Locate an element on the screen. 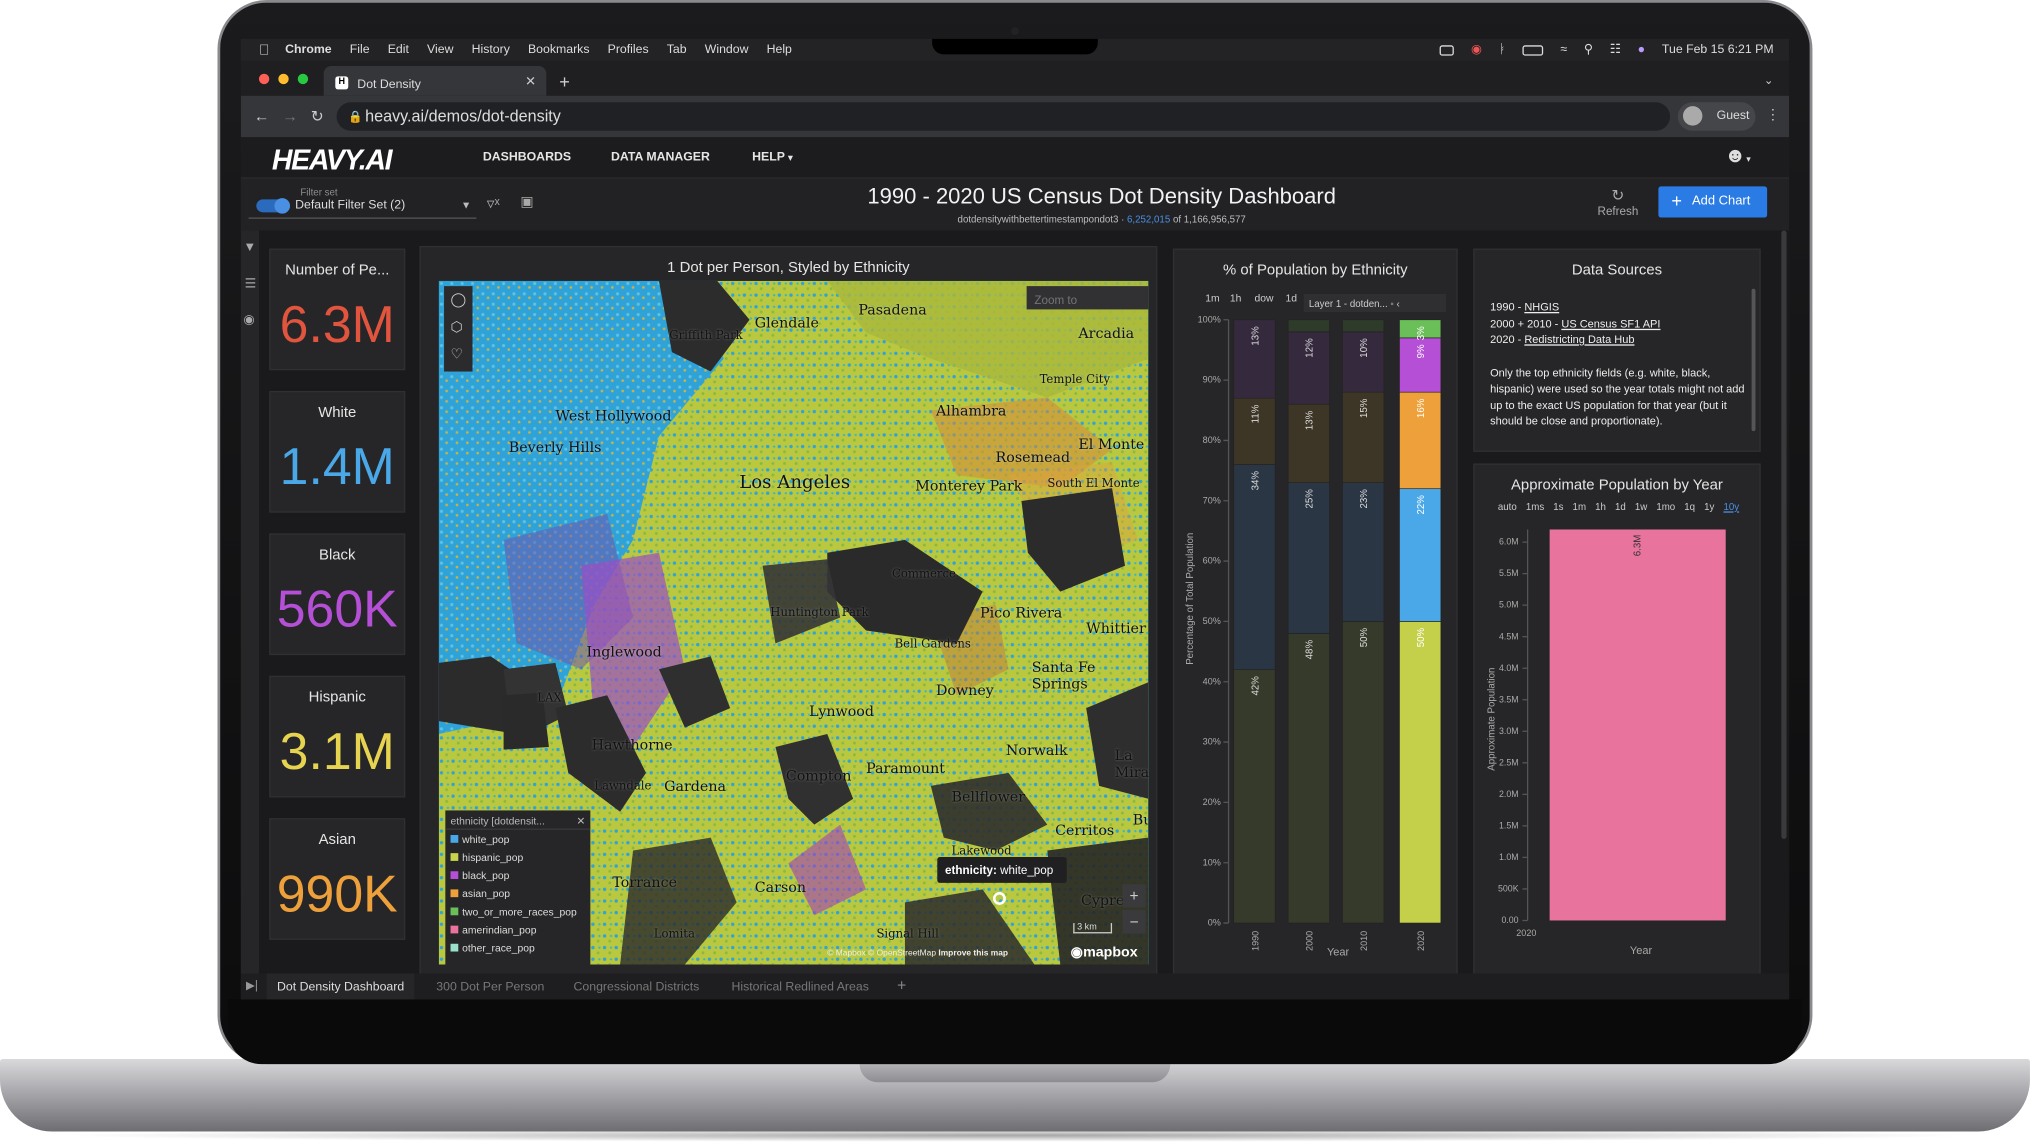 The image size is (2030, 1142). menu-profiles: Profiles is located at coordinates (628, 50).